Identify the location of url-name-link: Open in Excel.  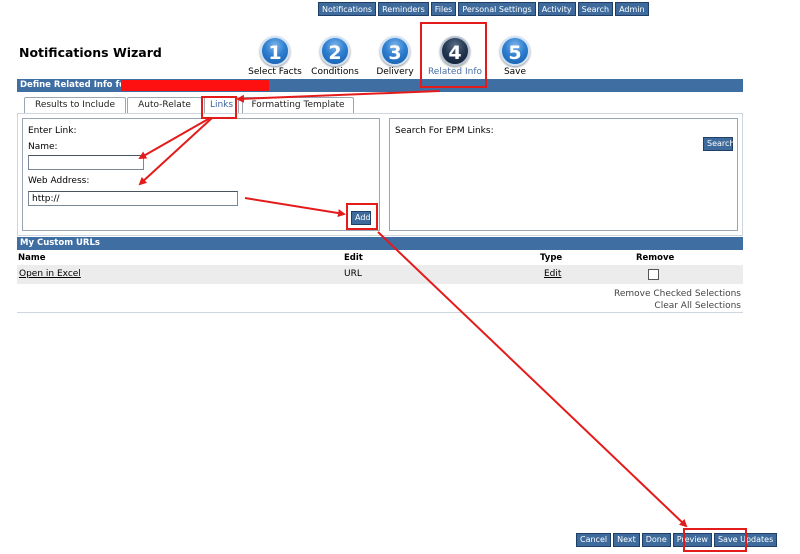
(50, 274).